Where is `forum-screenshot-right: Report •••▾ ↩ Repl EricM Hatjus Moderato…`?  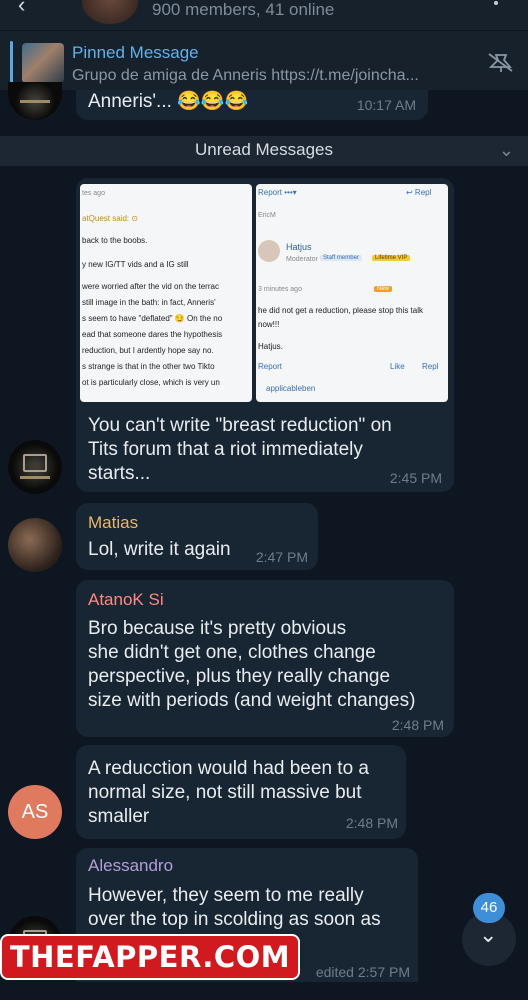
forum-screenshot-right: Report •••▾ ↩ Repl EricM Hatjus Moderato… is located at coordinates (352, 293).